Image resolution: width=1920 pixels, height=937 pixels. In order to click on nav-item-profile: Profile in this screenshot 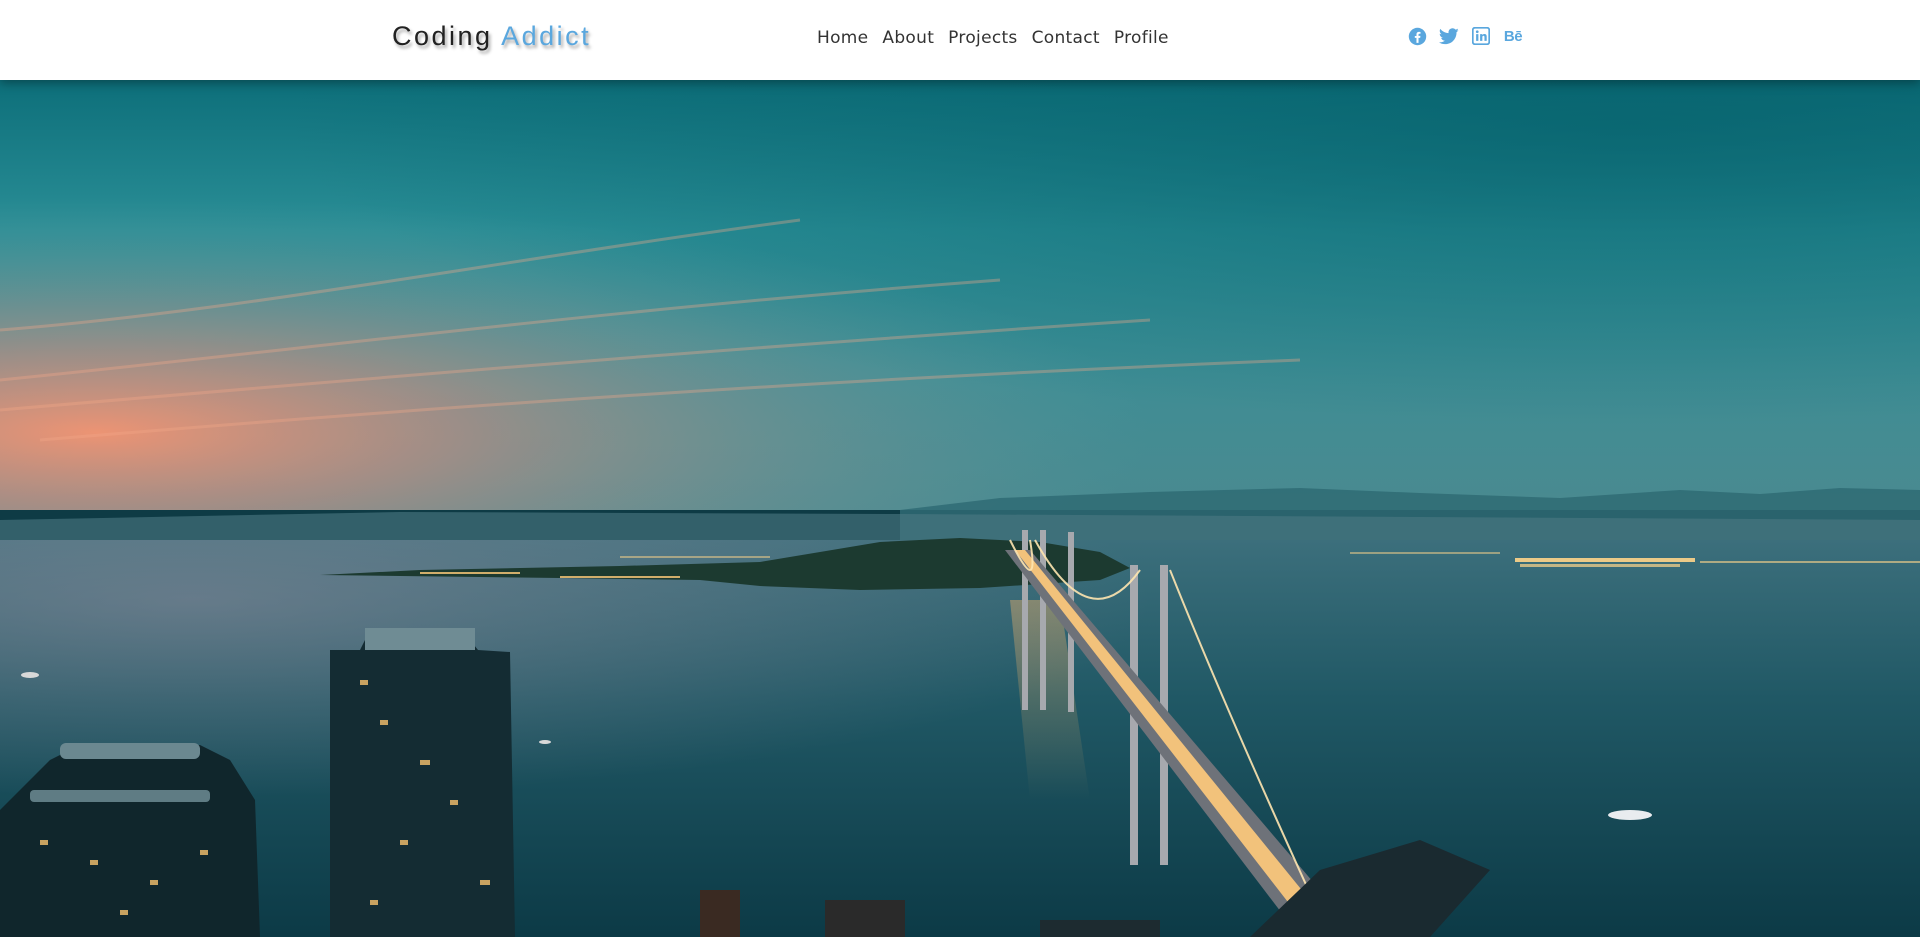, I will do `click(1141, 38)`.